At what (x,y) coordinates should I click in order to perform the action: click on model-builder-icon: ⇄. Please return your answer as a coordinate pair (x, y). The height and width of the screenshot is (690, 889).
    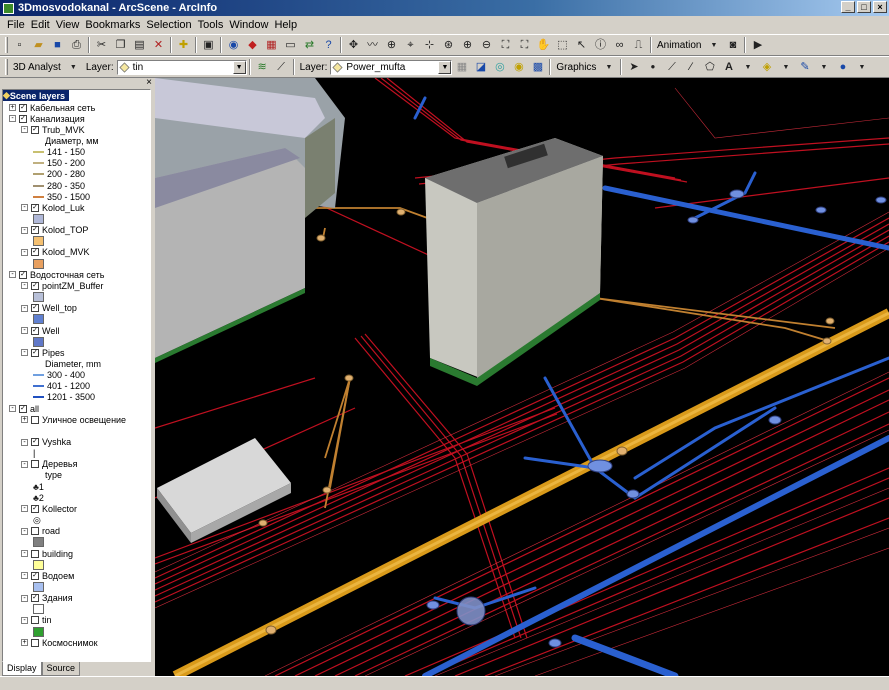
    Looking at the image, I should click on (309, 45).